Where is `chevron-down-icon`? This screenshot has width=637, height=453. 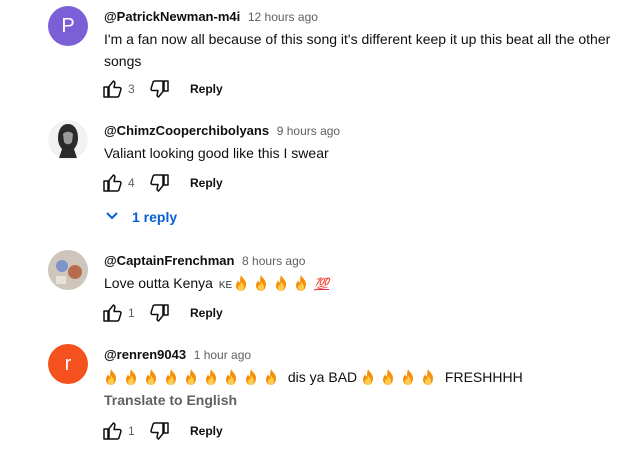
chevron-down-icon is located at coordinates (112, 216).